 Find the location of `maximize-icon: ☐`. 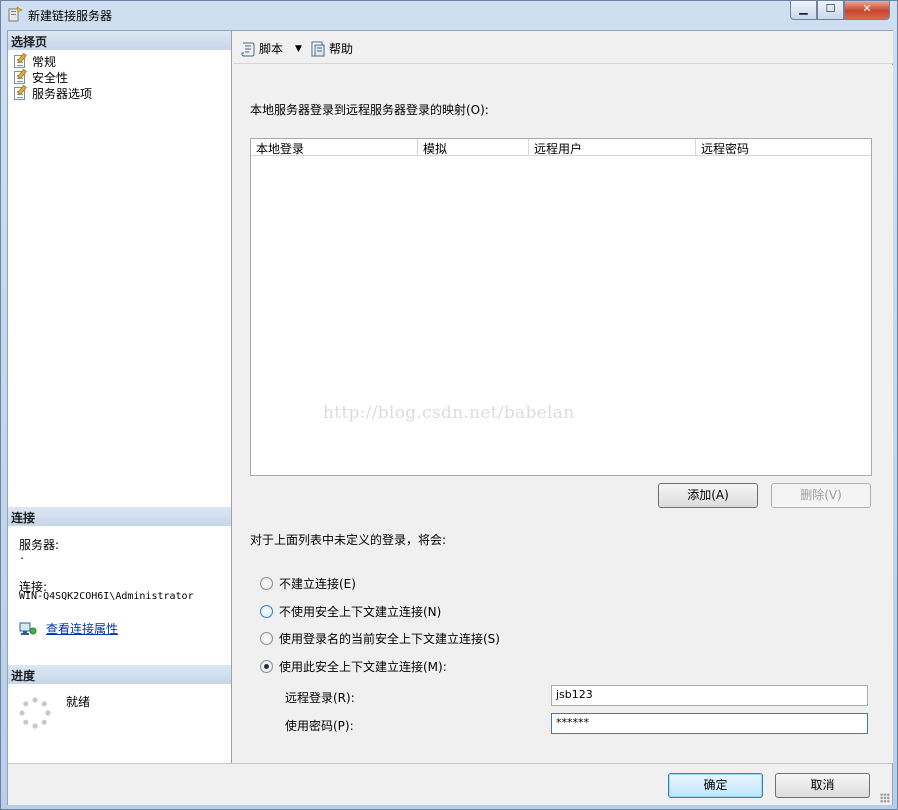

maximize-icon: ☐ is located at coordinates (830, 8).